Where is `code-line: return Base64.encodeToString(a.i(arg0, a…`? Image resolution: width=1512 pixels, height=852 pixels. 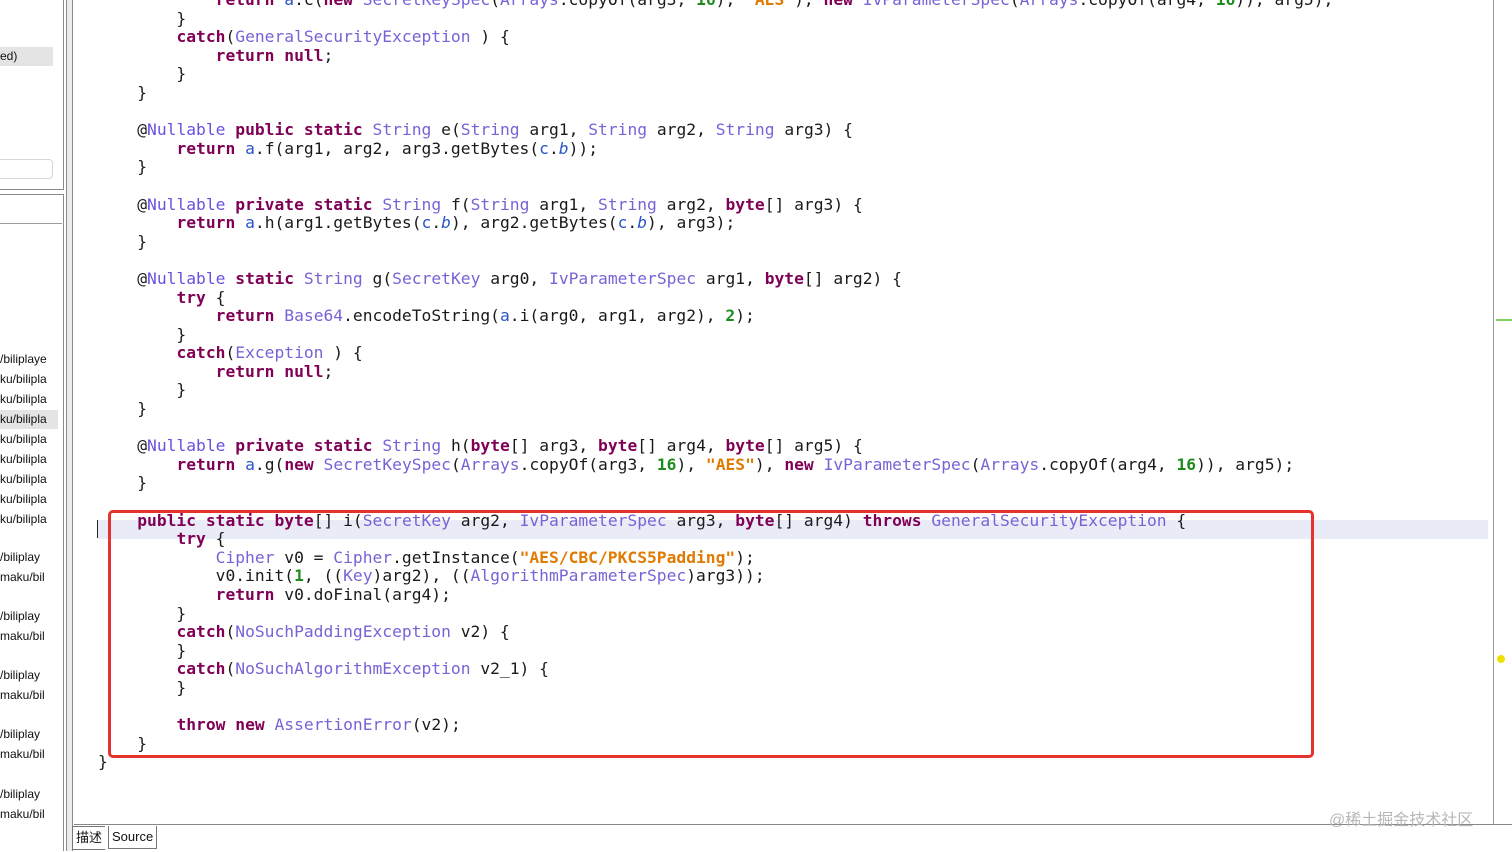
code-line: return Base64.encodeToString(a.i(arg0, a… is located at coordinates (715, 316).